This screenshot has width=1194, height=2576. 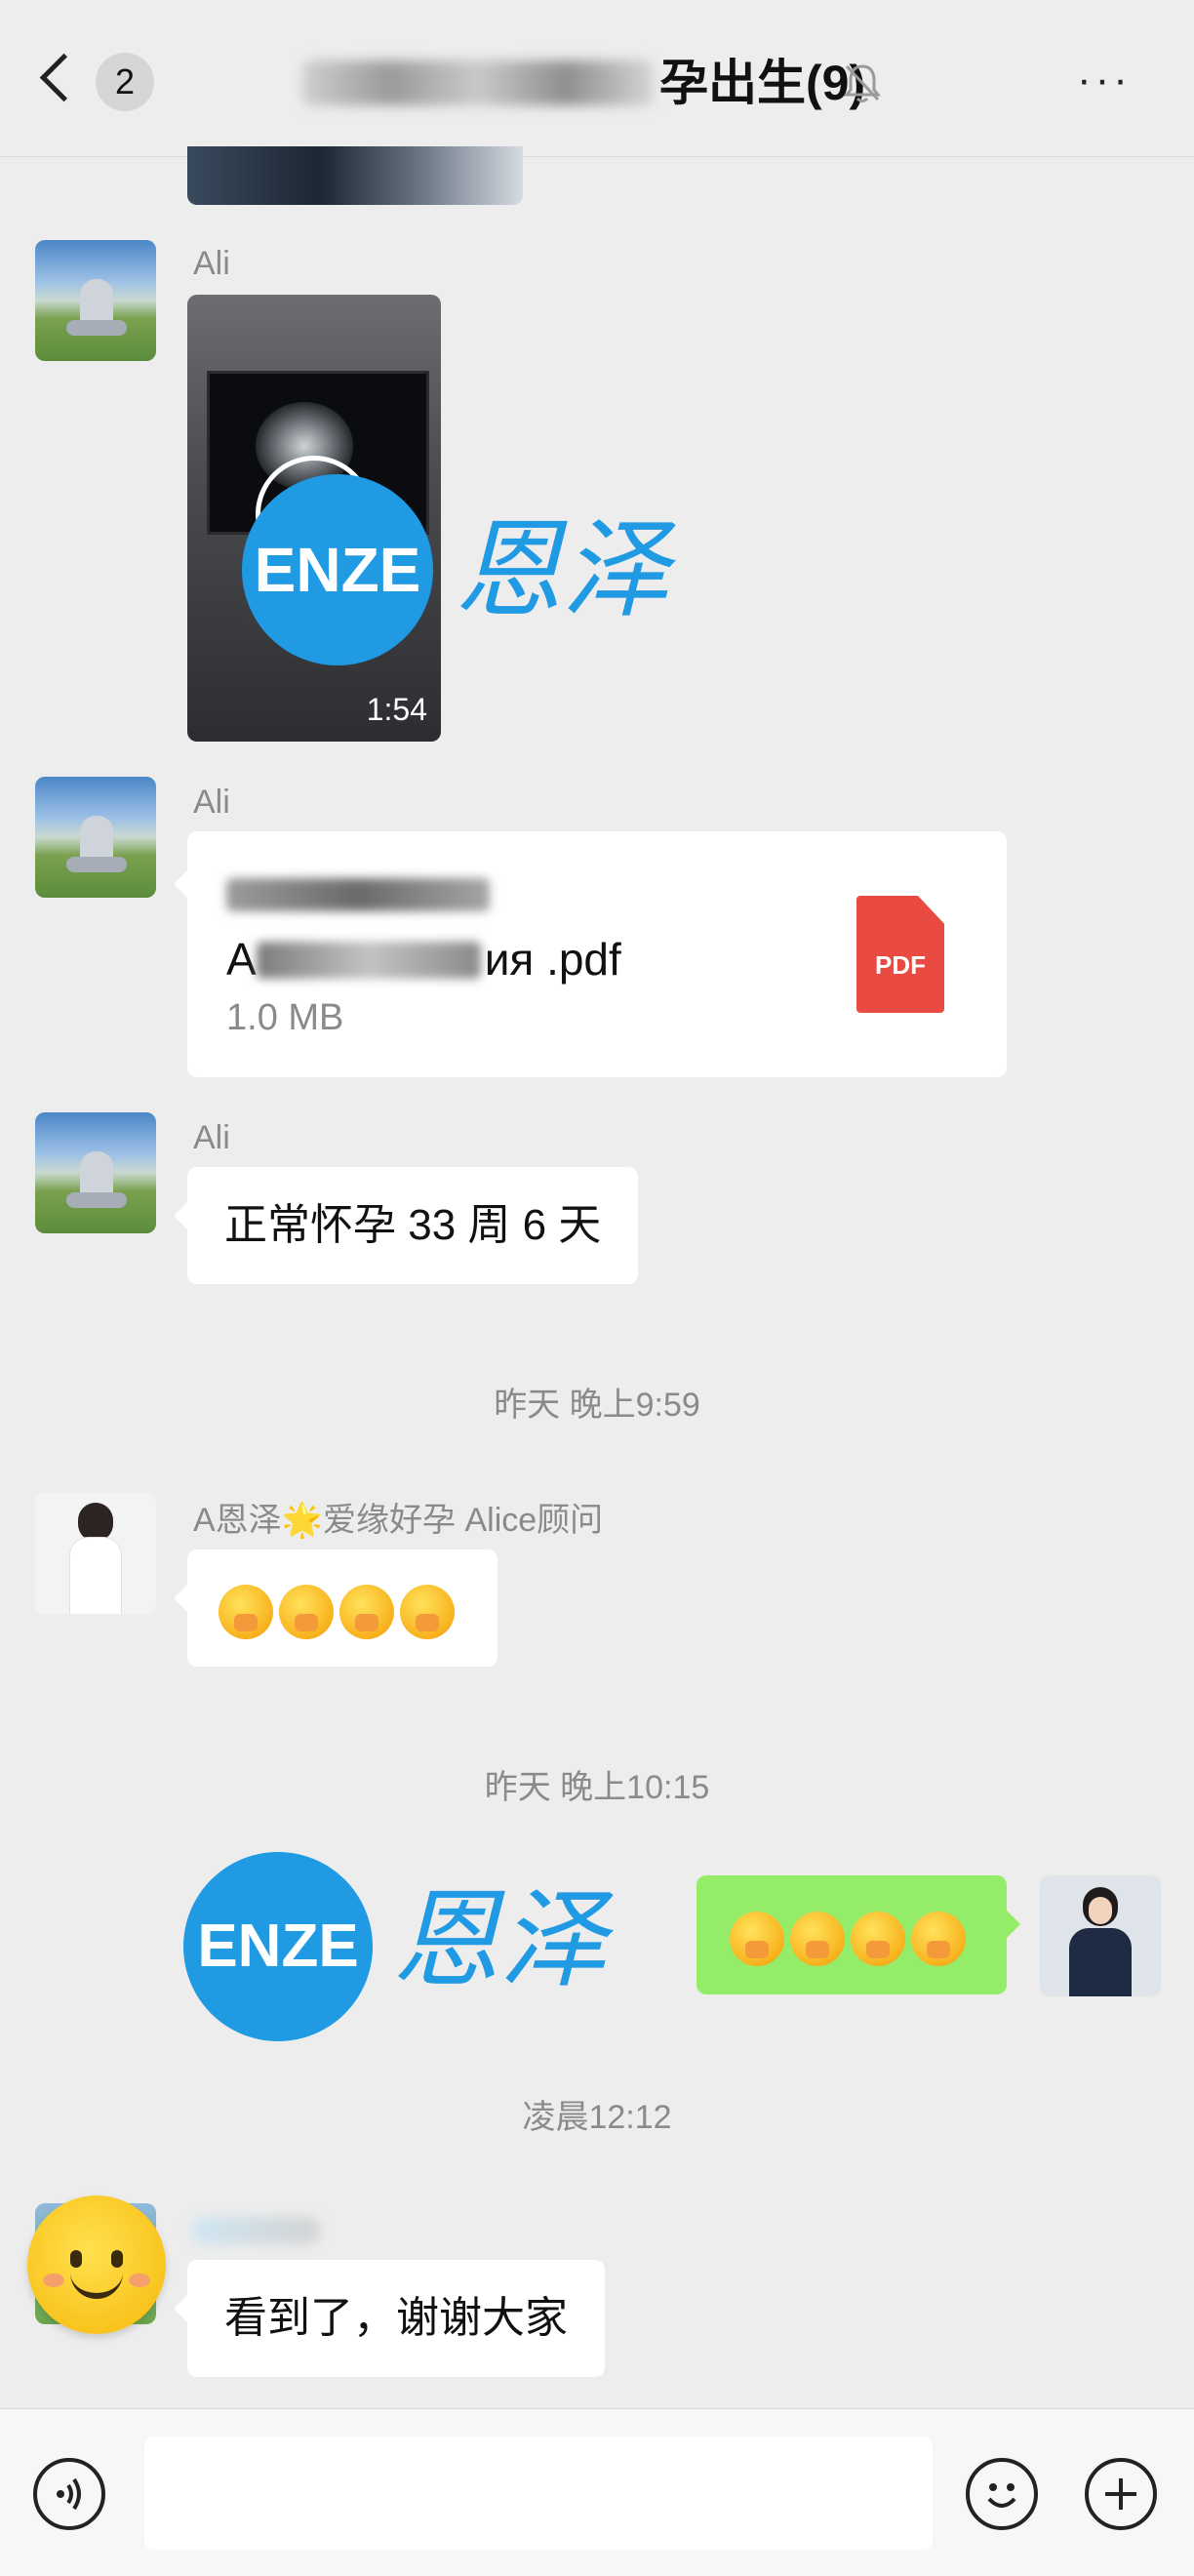 I want to click on emoji-icon, so click(x=1002, y=2494).